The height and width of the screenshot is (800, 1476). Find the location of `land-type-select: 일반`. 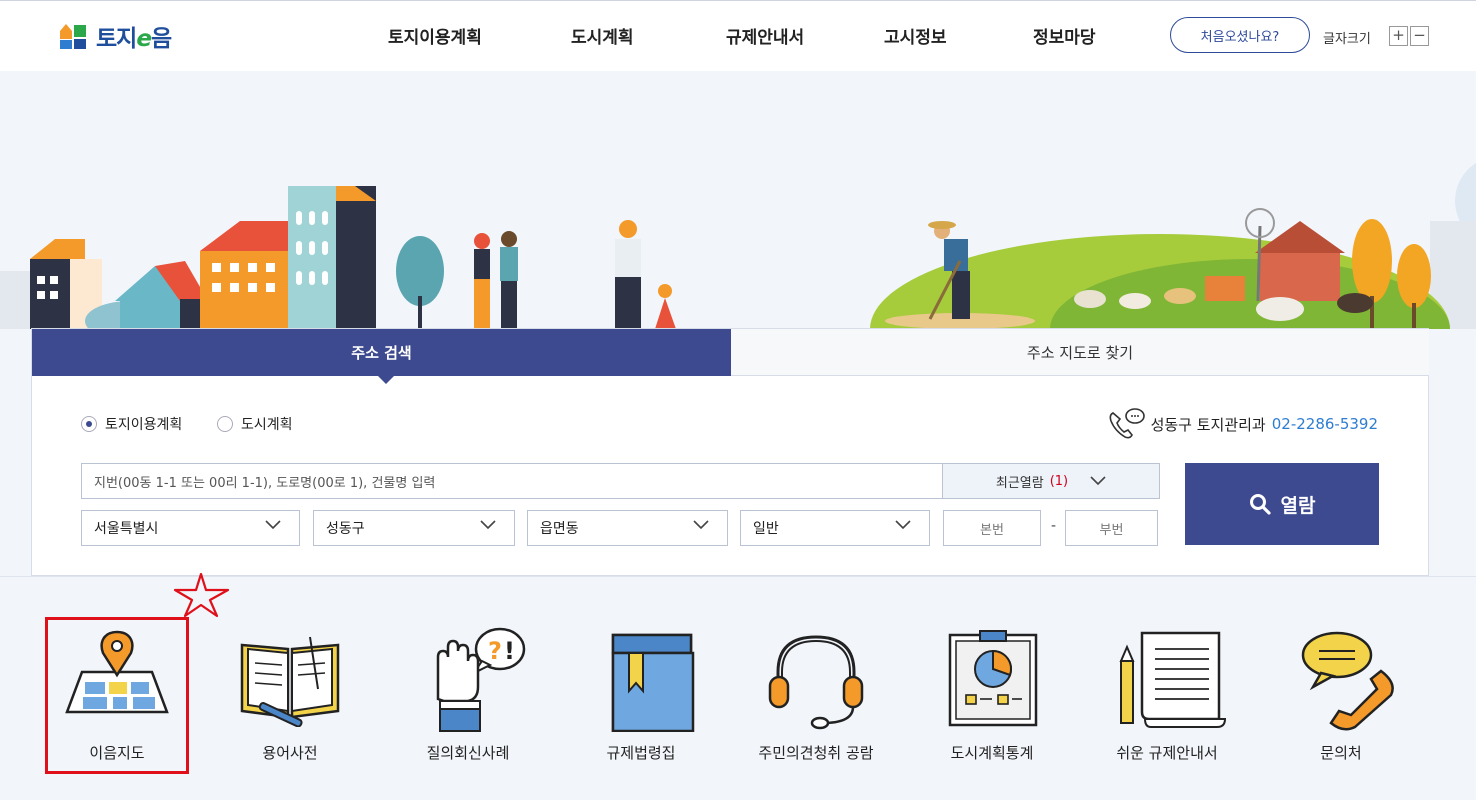

land-type-select: 일반 is located at coordinates (835, 528).